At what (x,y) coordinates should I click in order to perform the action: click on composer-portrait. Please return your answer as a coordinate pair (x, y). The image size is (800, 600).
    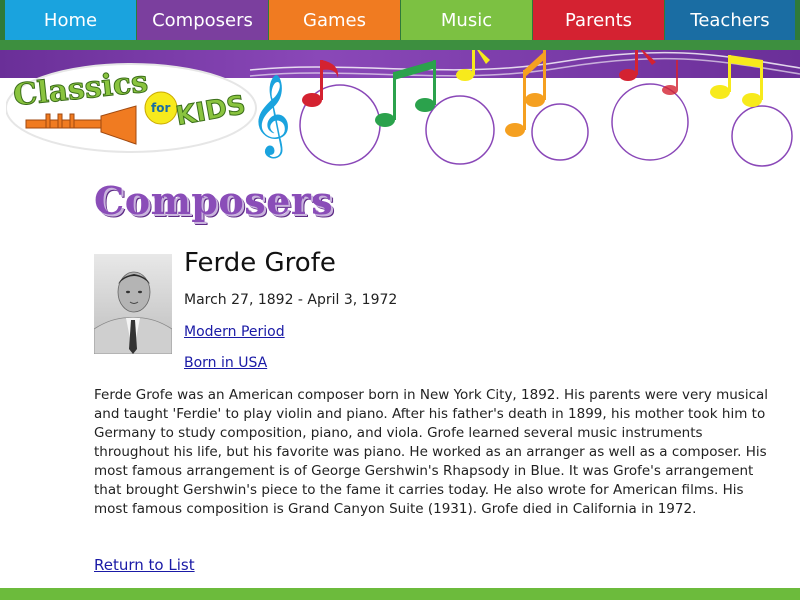
    Looking at the image, I should click on (133, 304).